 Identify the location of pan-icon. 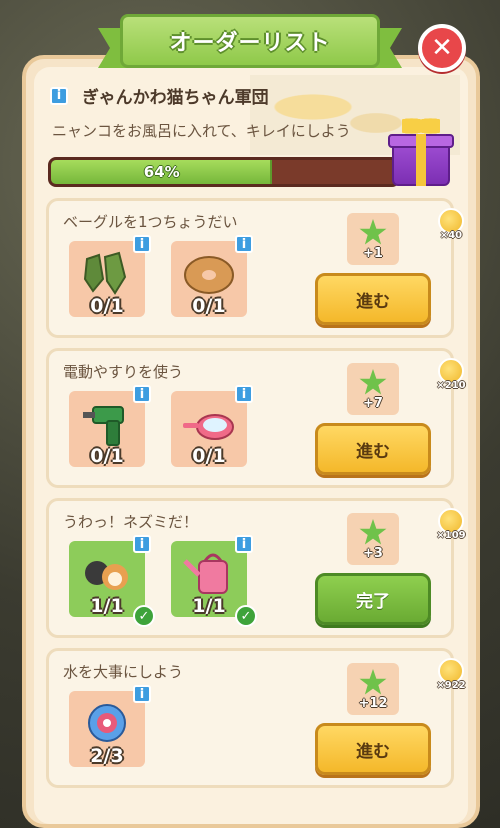
(208, 427).